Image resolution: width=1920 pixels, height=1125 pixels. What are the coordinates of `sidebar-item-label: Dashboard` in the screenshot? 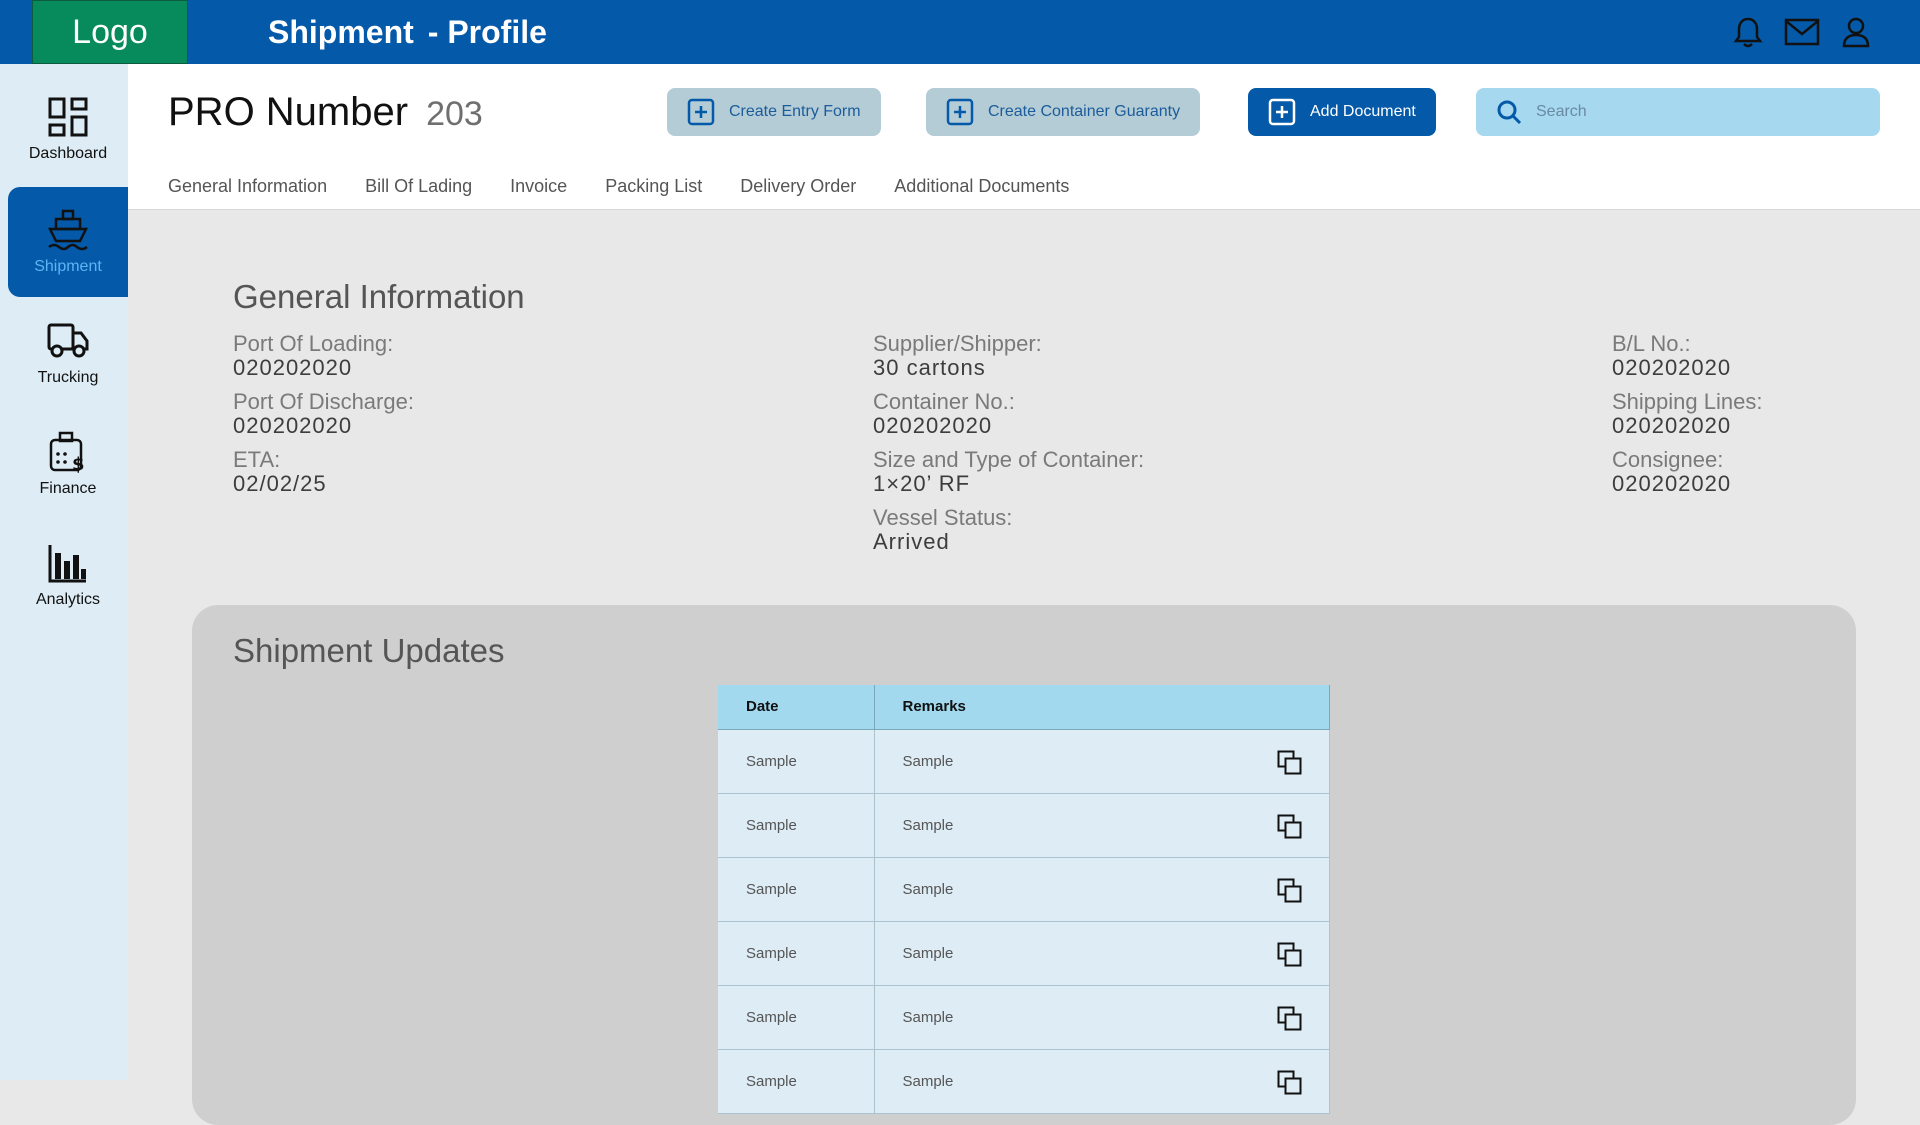 It's located at (68, 153).